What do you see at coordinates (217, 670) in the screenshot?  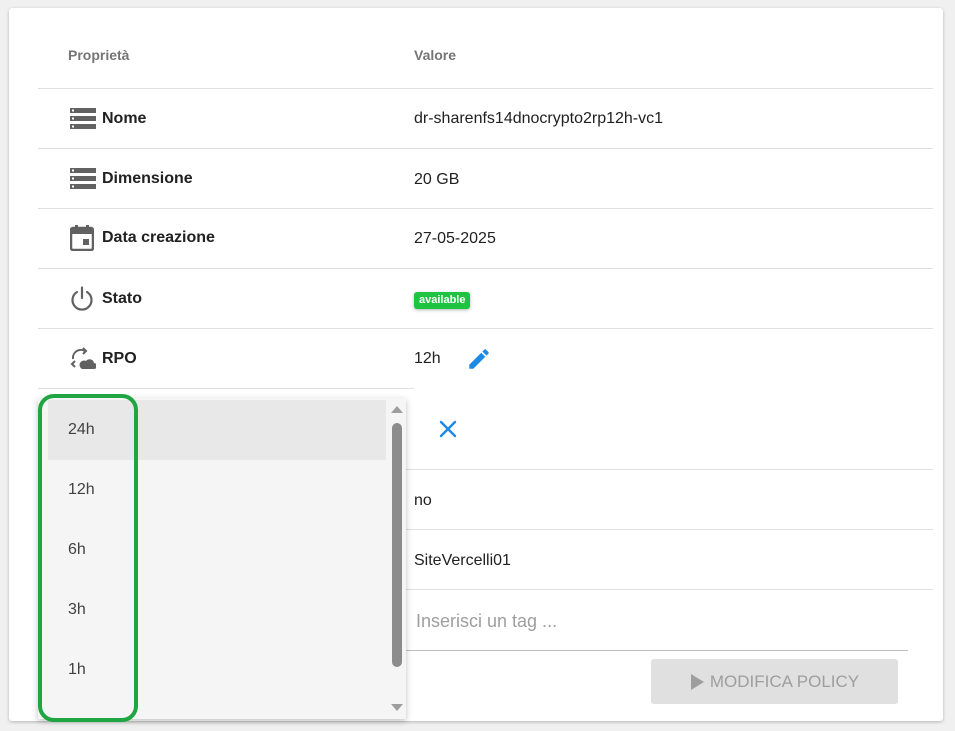 I see `rpo-option: 1h` at bounding box center [217, 670].